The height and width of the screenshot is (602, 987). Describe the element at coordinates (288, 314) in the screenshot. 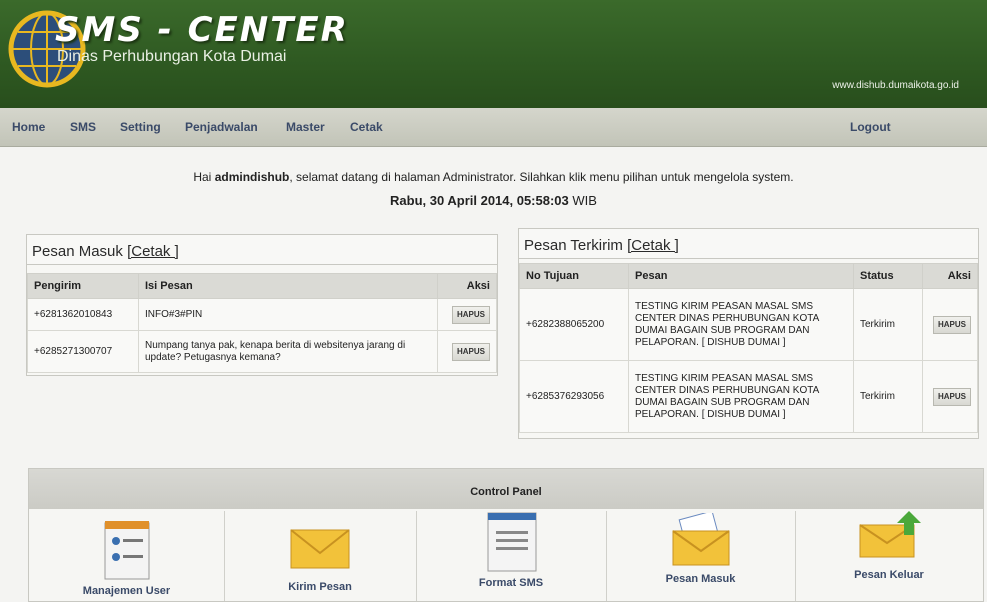

I see `message-cell: INFO#3#PIN` at that location.